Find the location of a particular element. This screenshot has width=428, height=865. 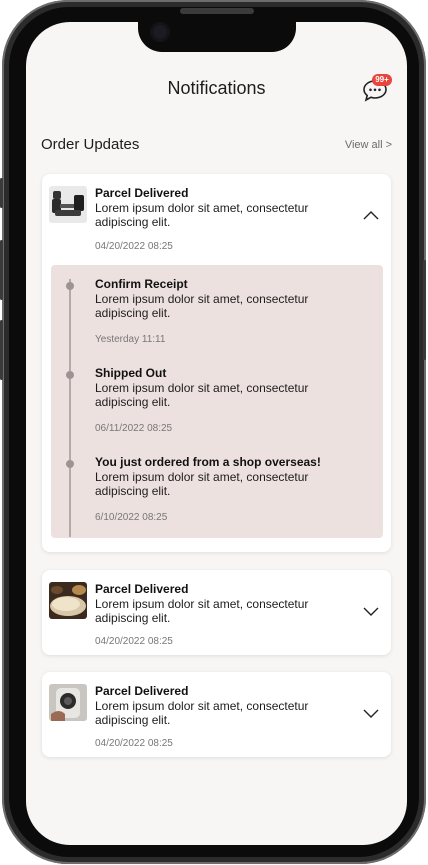

volume-up-button is located at coordinates (1, 270).